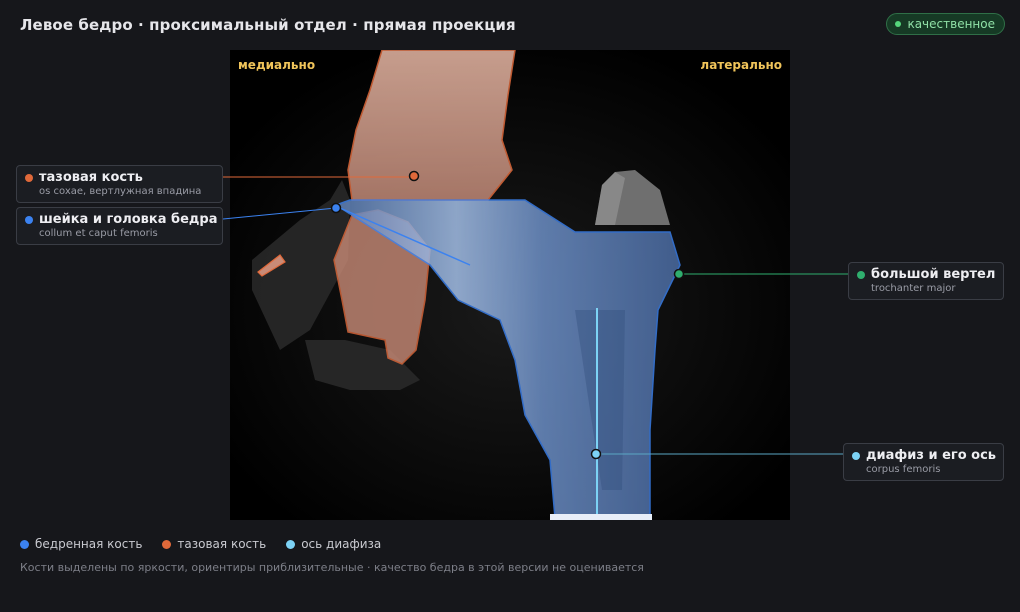  I want to click on quality-badge: качественное, so click(945, 24).